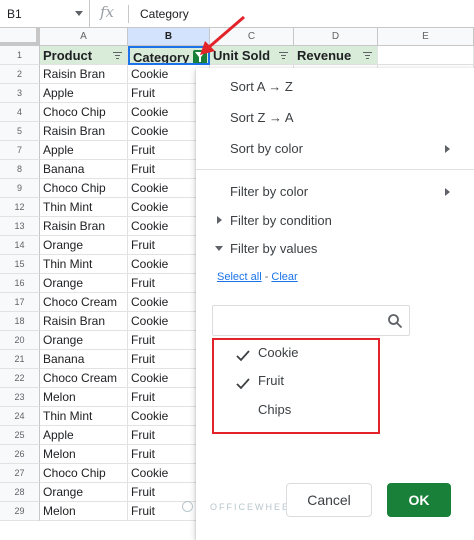 The image size is (474, 540). I want to click on row-number: 29, so click(20, 511).